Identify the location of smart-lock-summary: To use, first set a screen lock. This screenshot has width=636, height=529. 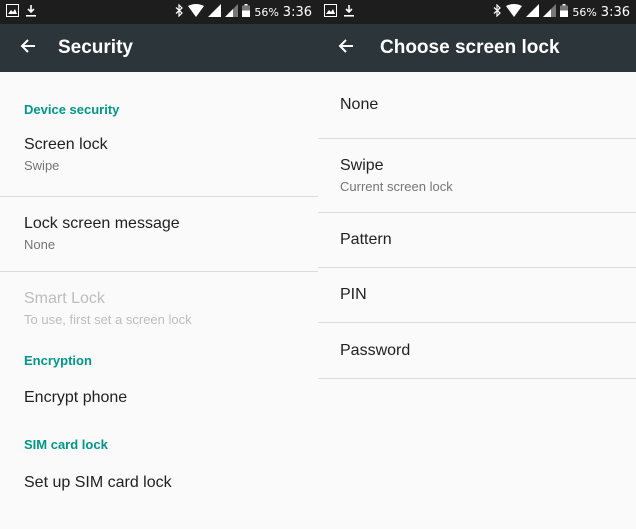
(108, 319).